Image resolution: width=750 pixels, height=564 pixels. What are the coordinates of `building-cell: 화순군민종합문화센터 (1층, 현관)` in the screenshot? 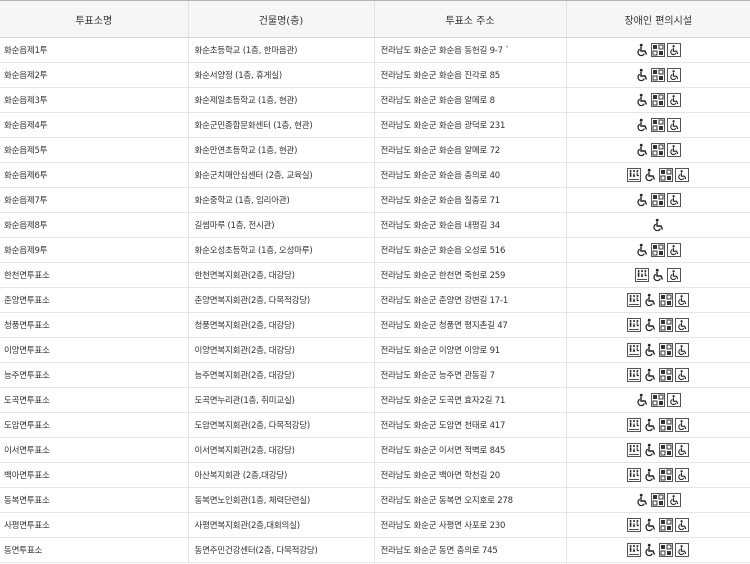 It's located at (280, 125).